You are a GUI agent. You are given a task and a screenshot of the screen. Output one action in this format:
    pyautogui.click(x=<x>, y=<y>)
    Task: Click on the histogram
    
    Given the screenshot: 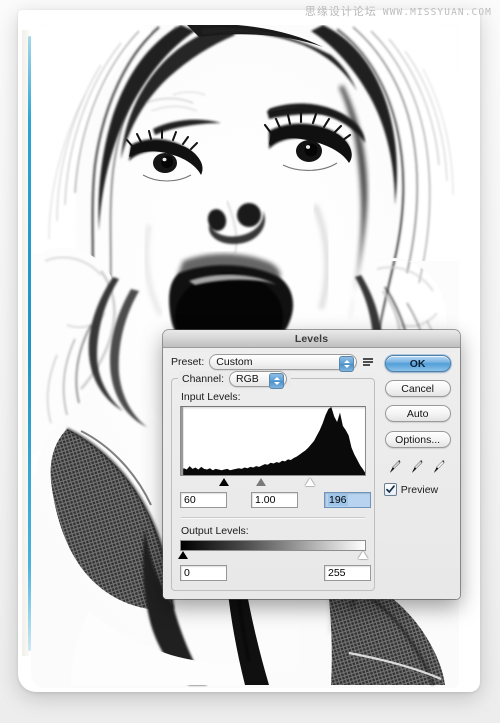 What is the action you would take?
    pyautogui.click(x=273, y=441)
    